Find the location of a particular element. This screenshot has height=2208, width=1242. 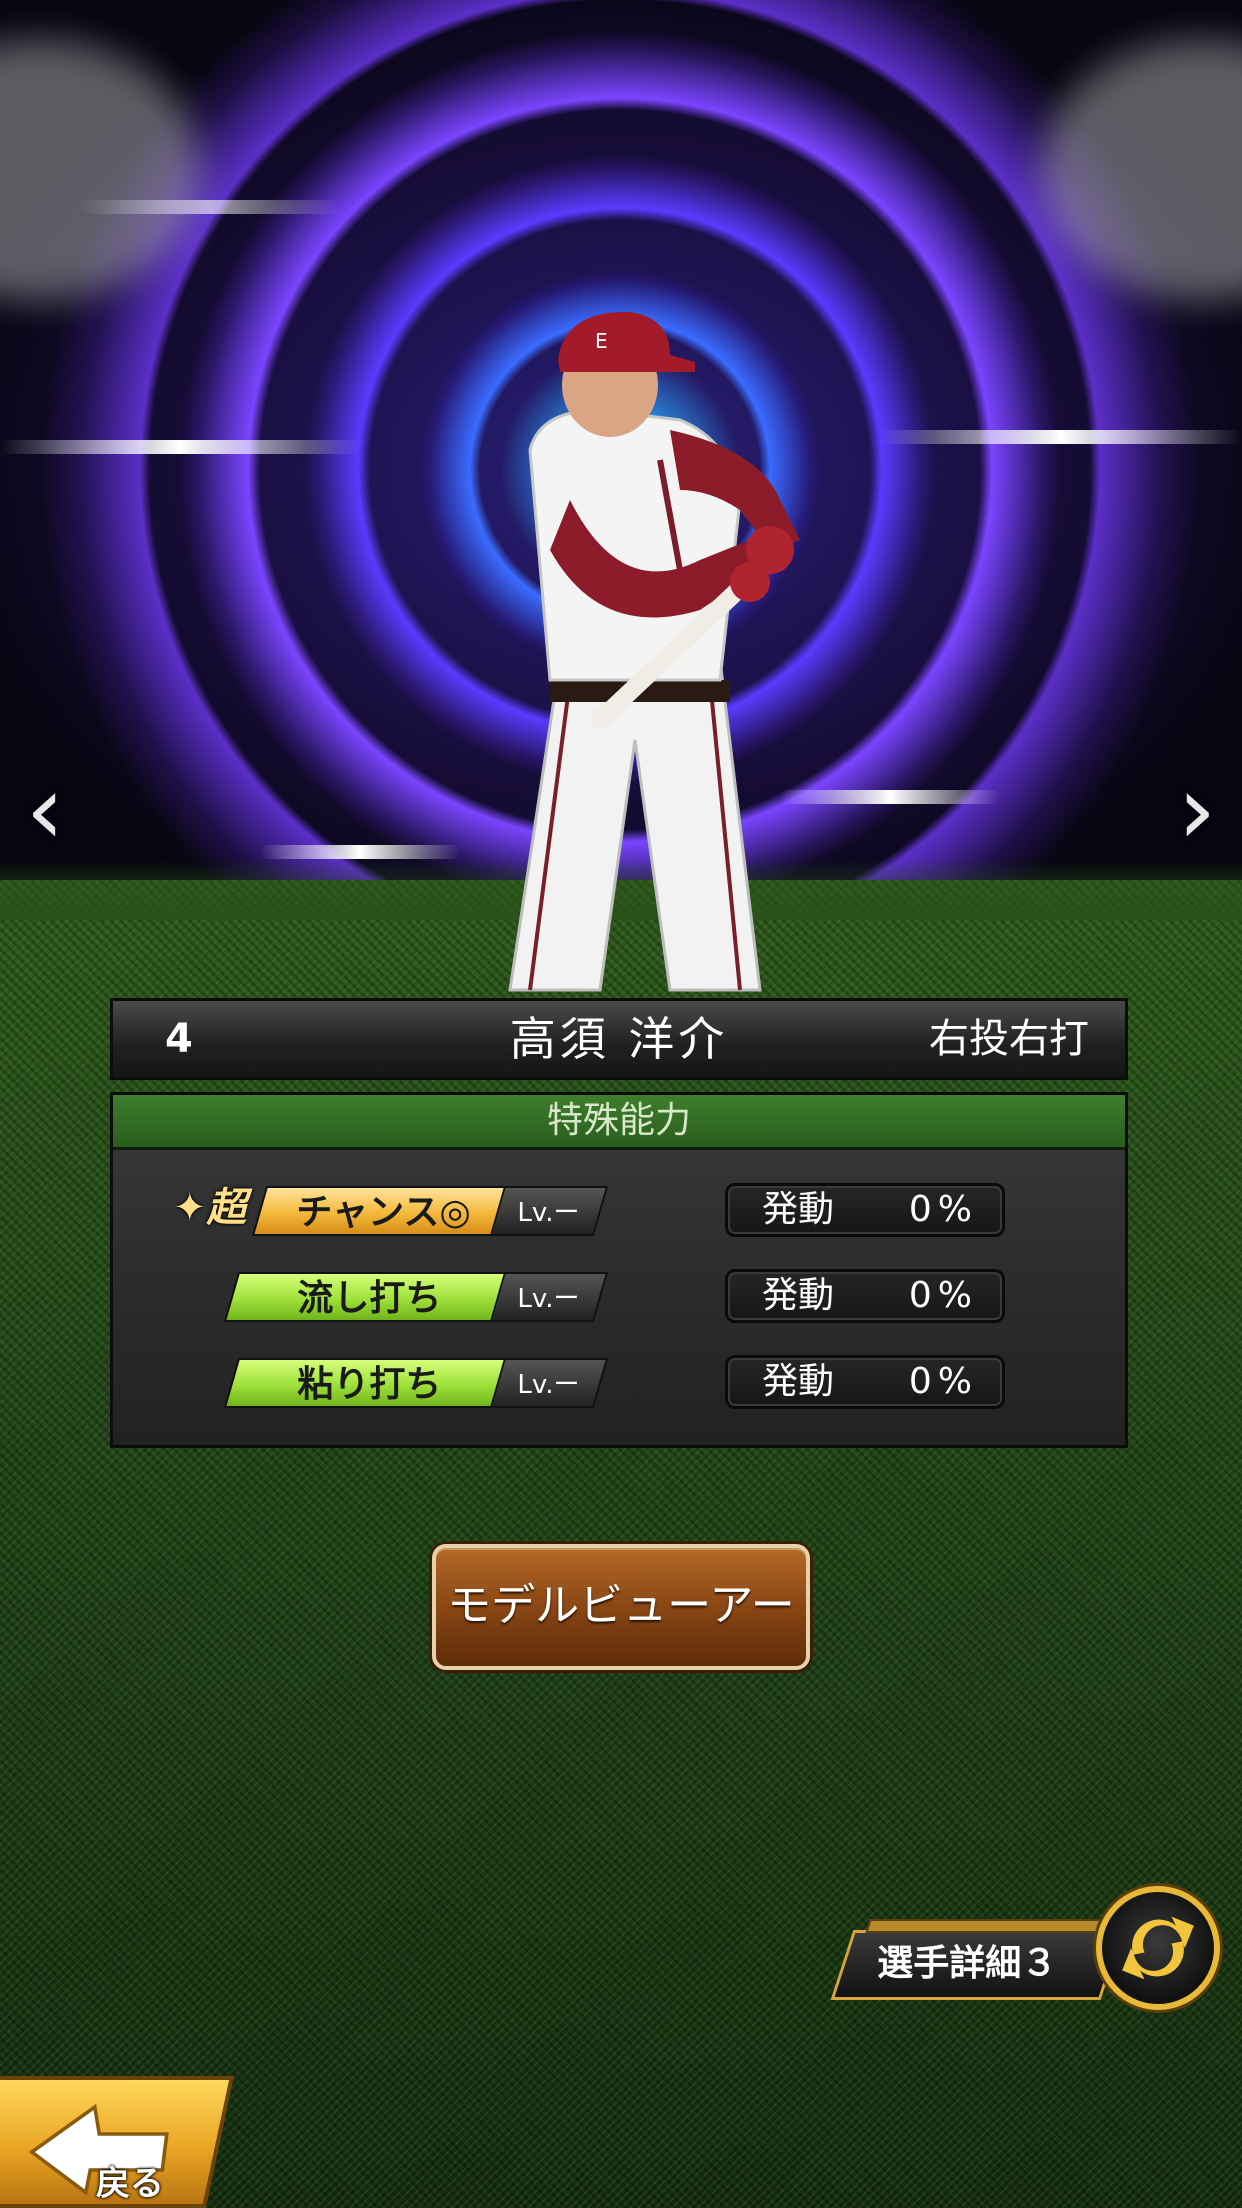

ability-name-badge: 粘り打ち is located at coordinates (370, 1383).